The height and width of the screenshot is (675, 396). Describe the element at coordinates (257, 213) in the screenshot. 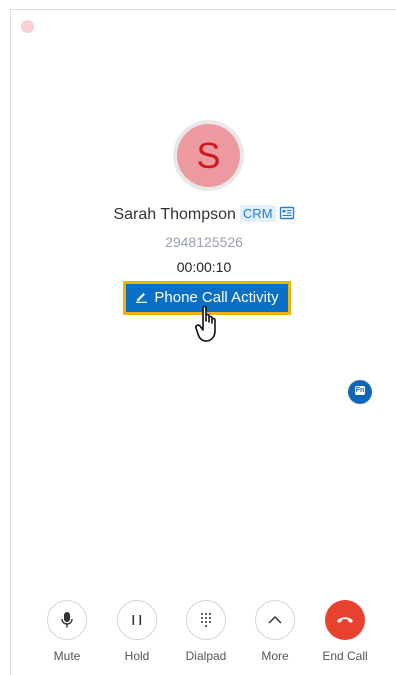

I see `crm-badge: CRM` at that location.